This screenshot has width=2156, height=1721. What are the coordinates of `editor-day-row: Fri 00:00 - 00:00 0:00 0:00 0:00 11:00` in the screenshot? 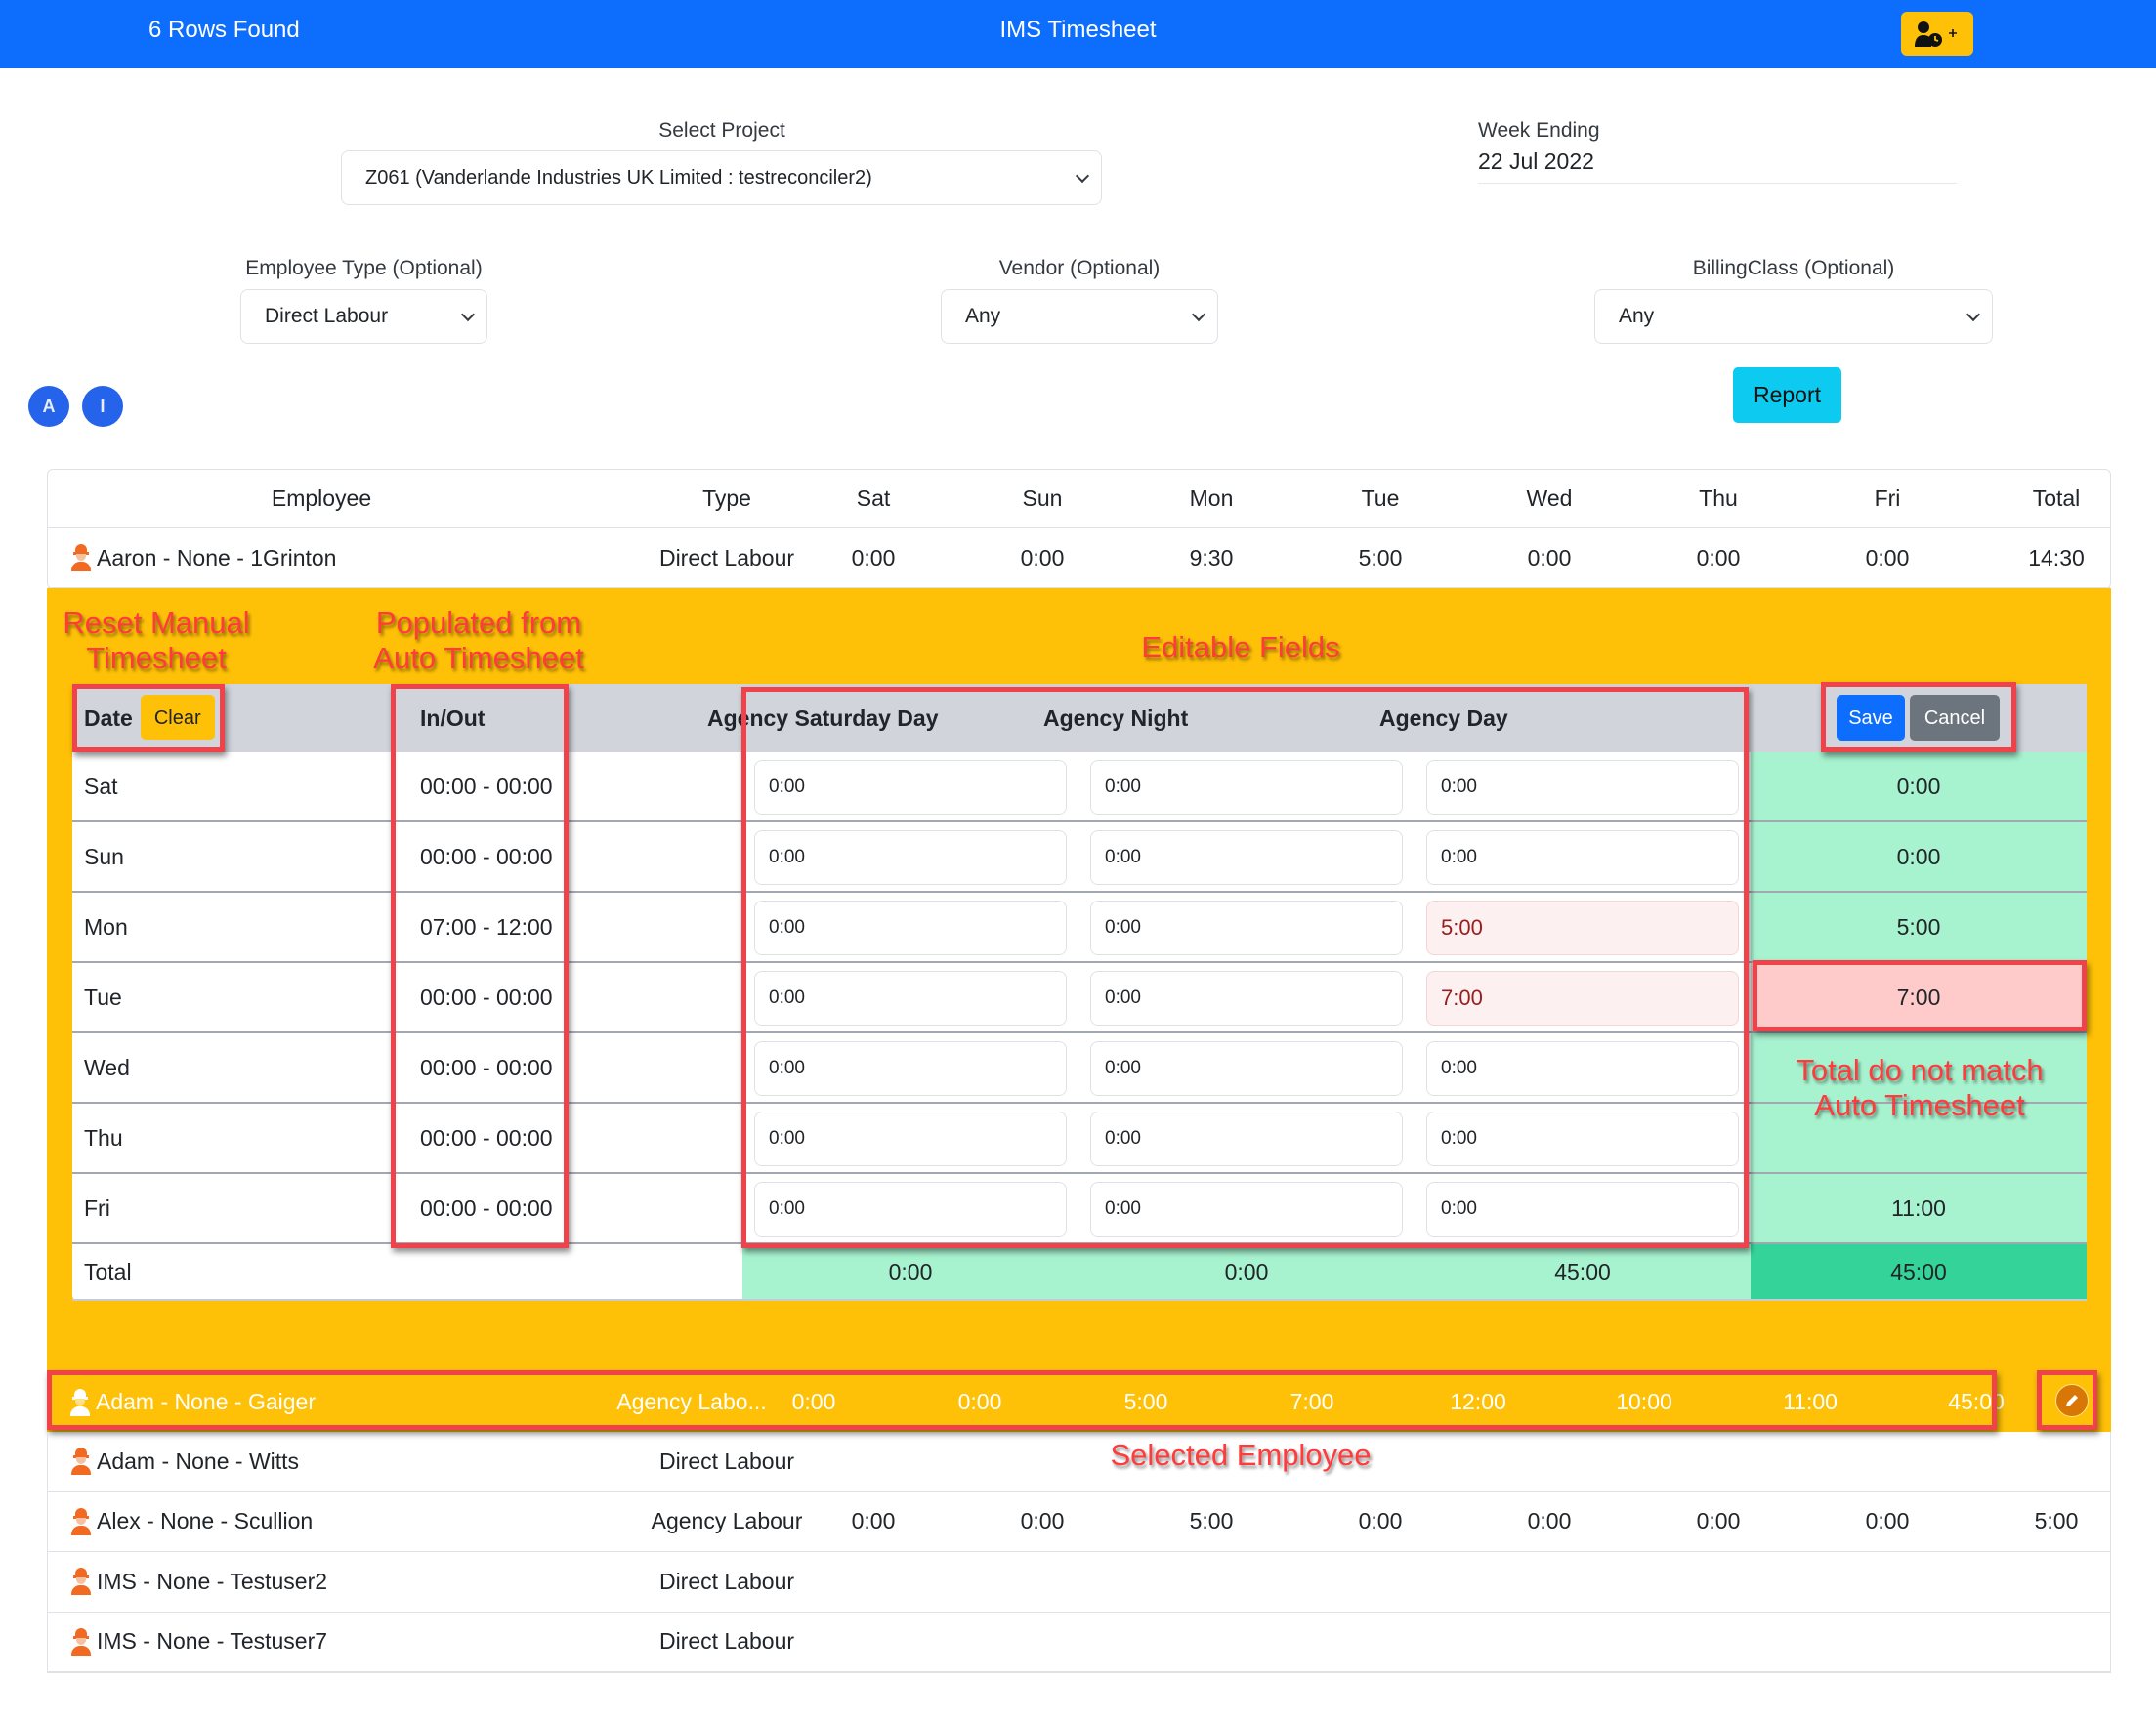 It's located at (1080, 1209).